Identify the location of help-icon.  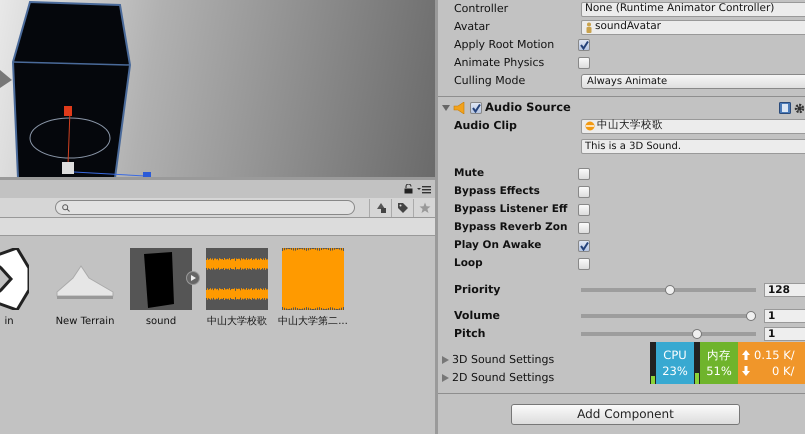
(785, 108).